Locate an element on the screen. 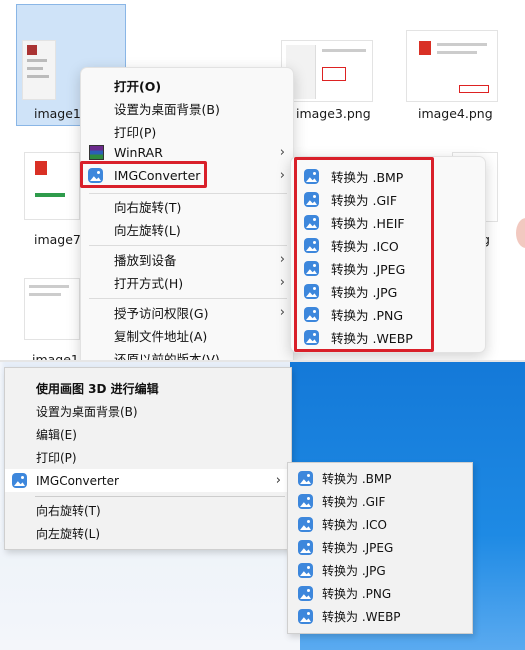  file-label-image4: image4.png is located at coordinates (455, 113).